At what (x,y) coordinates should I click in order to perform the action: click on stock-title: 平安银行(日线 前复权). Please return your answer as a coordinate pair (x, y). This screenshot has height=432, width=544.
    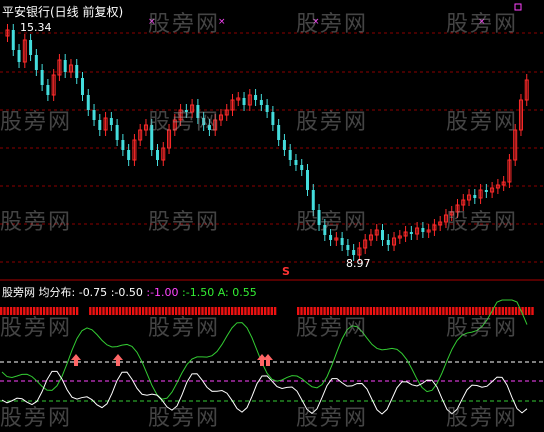
    Looking at the image, I should click on (63, 12).